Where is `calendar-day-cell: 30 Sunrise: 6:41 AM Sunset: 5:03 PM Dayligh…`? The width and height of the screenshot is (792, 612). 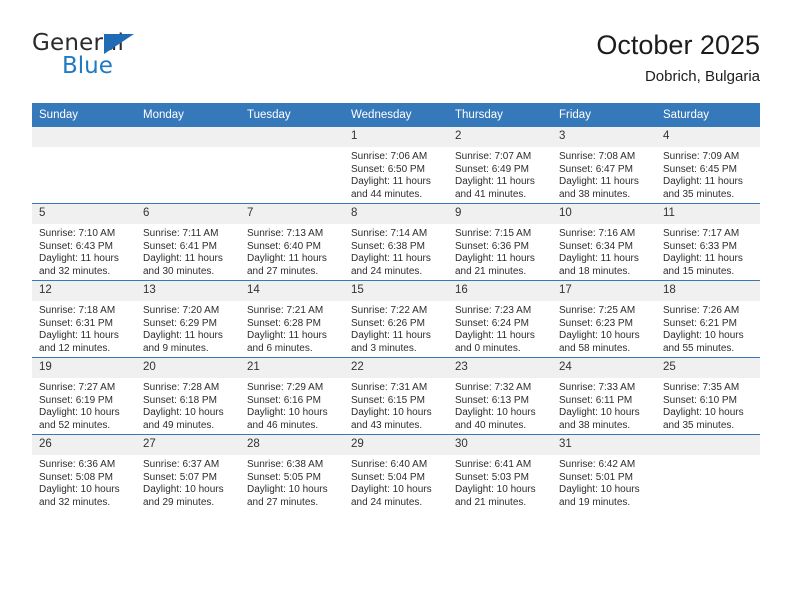 calendar-day-cell: 30 Sunrise: 6:41 AM Sunset: 5:03 PM Dayligh… is located at coordinates (500, 472).